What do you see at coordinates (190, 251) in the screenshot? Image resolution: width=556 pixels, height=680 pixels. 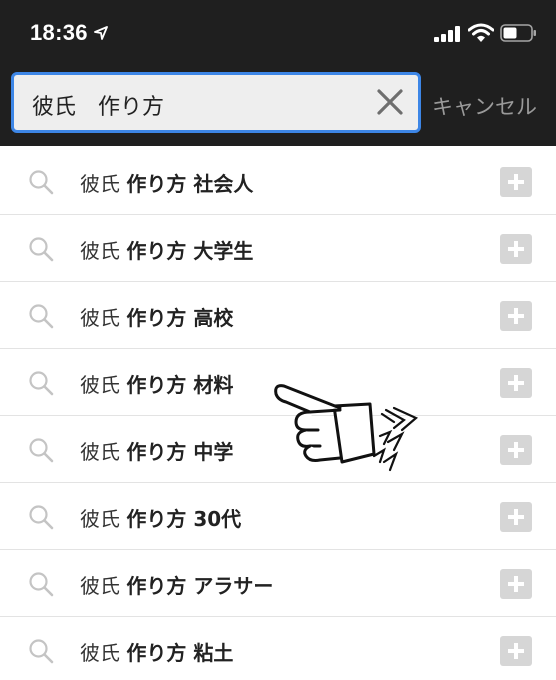 I see `suggestion-completion: 作り方 大学生` at bounding box center [190, 251].